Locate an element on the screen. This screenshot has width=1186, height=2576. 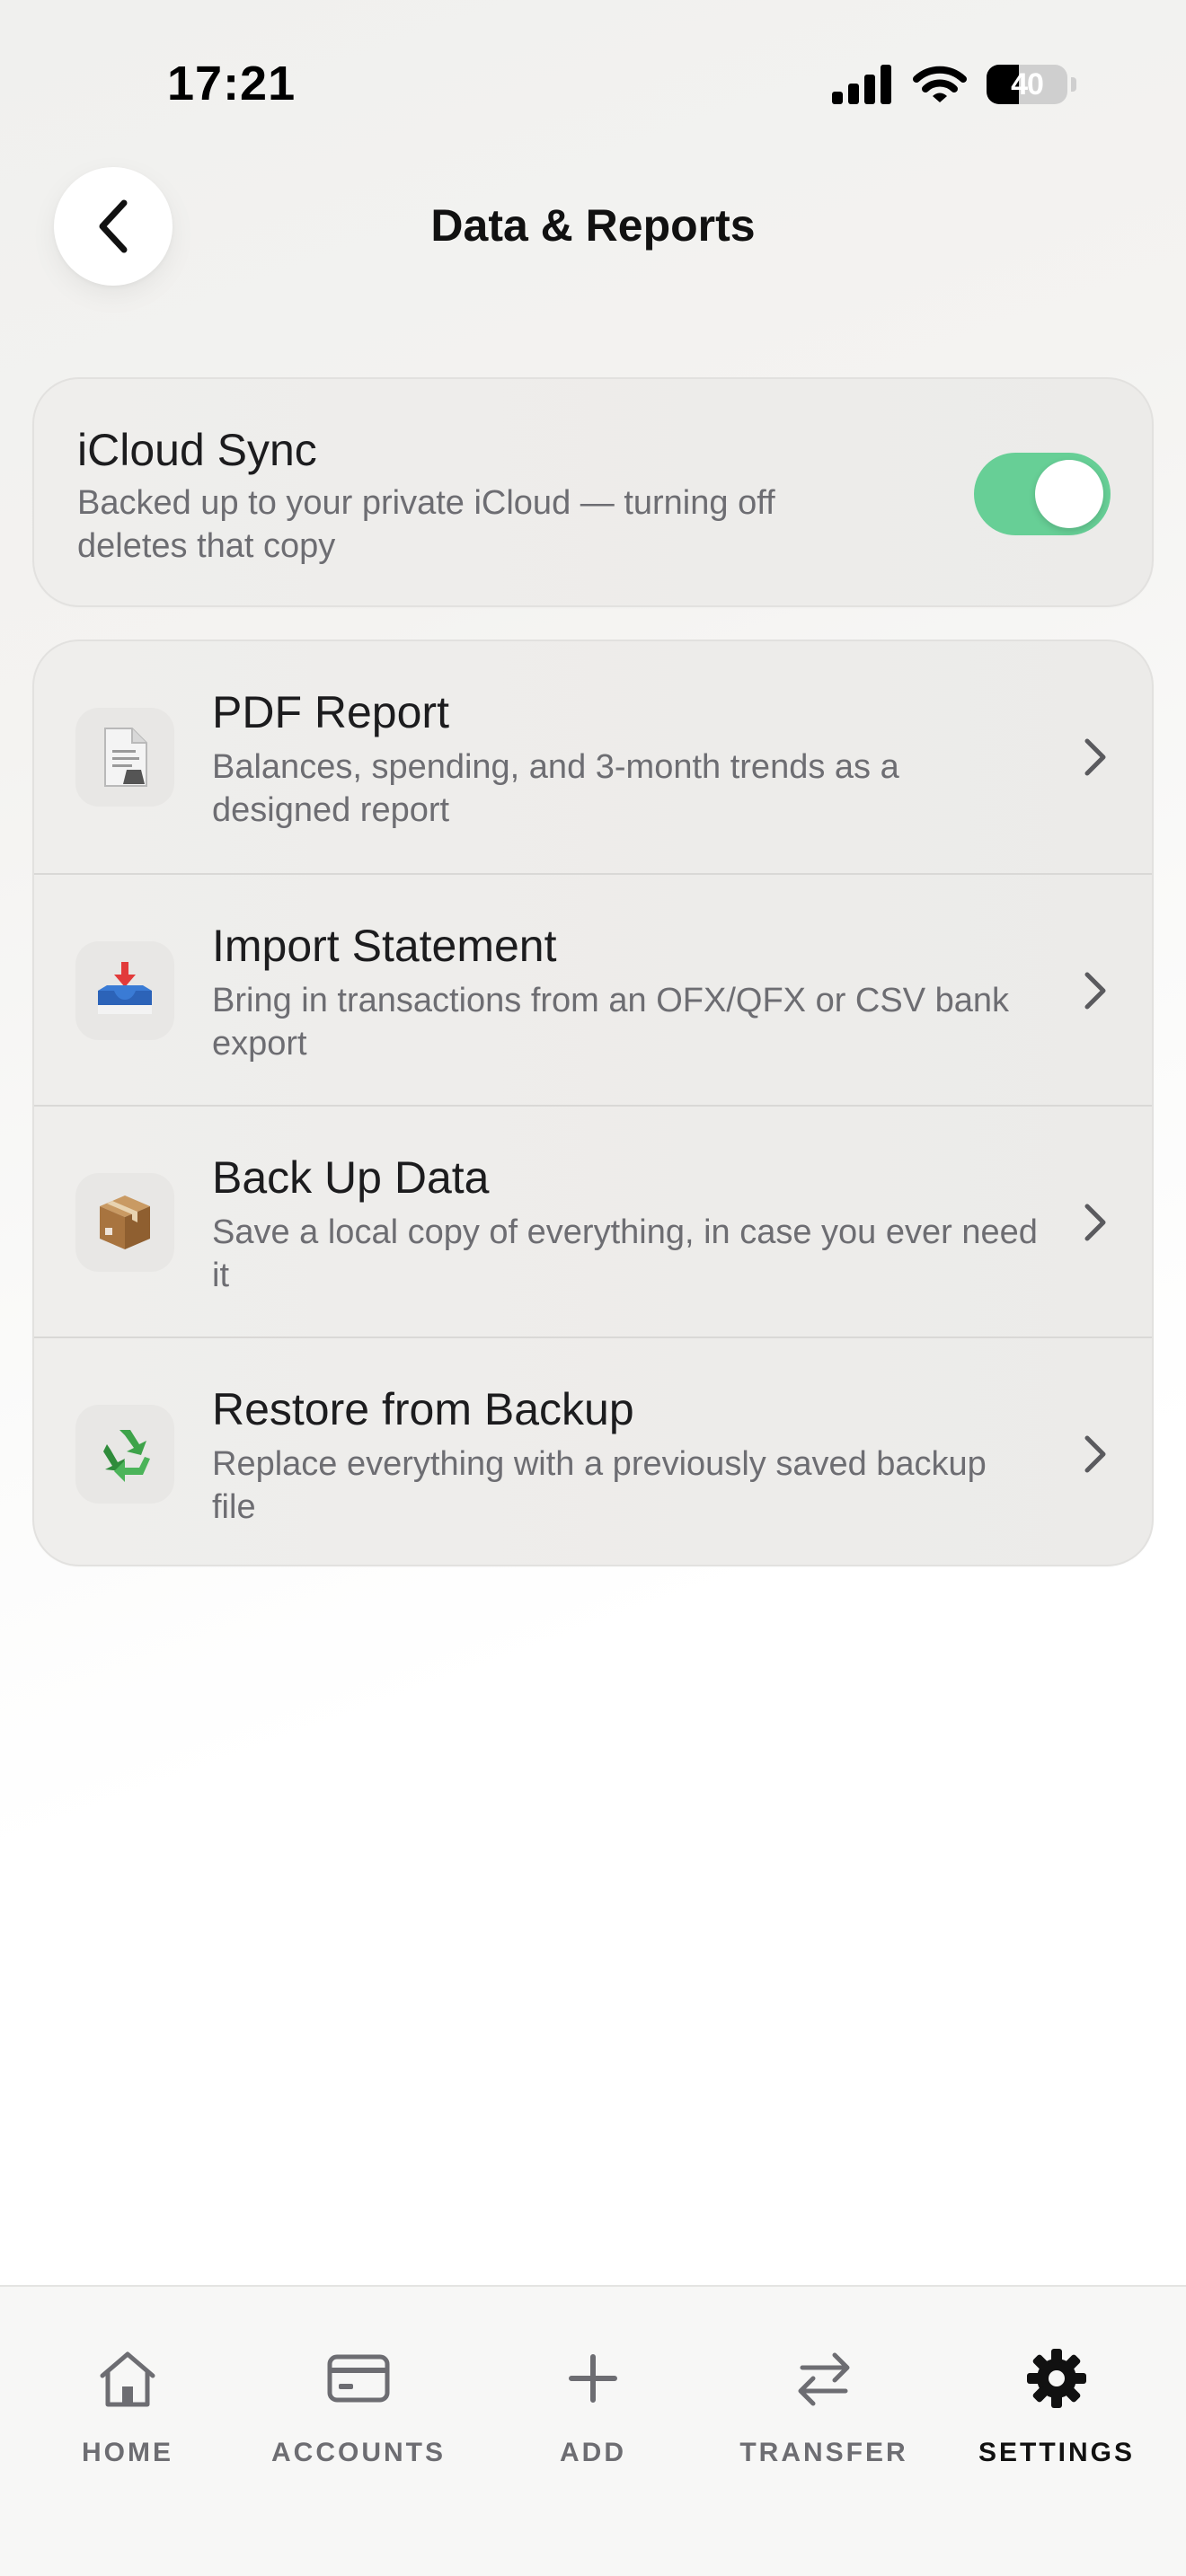
tab-label: TRANSFER is located at coordinates (823, 2452).